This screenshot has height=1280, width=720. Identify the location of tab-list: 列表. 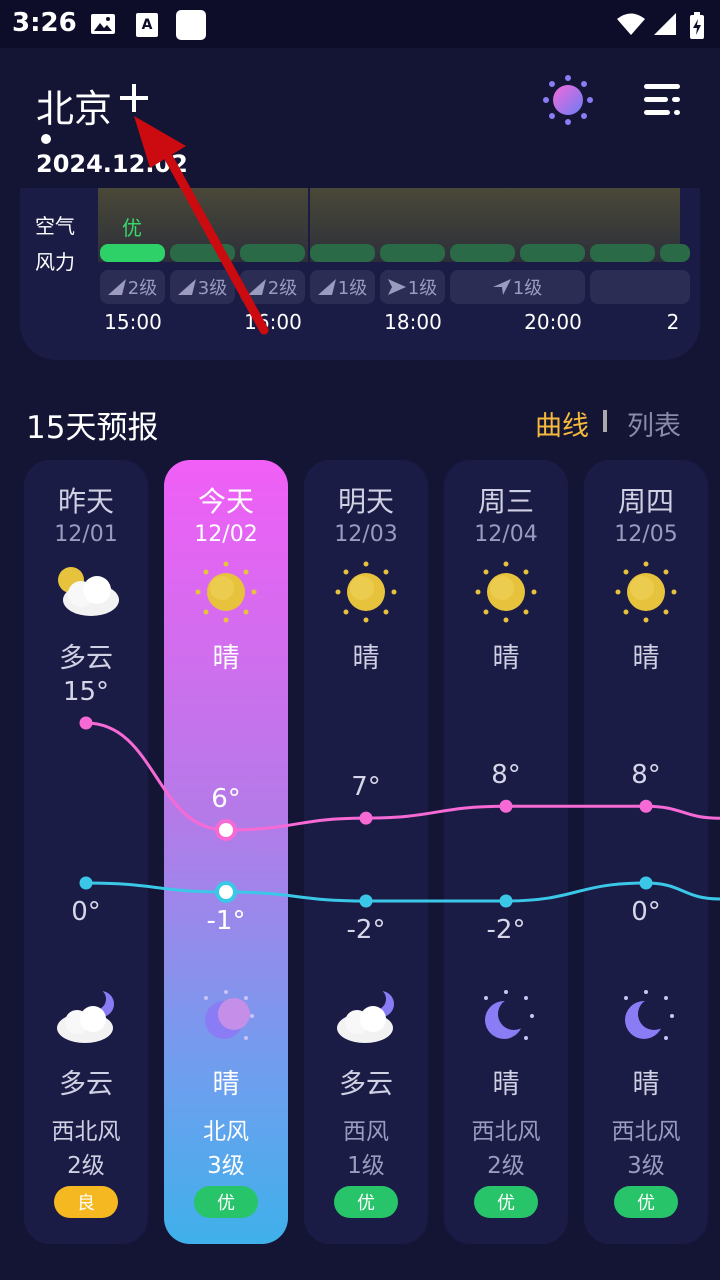
(654, 423).